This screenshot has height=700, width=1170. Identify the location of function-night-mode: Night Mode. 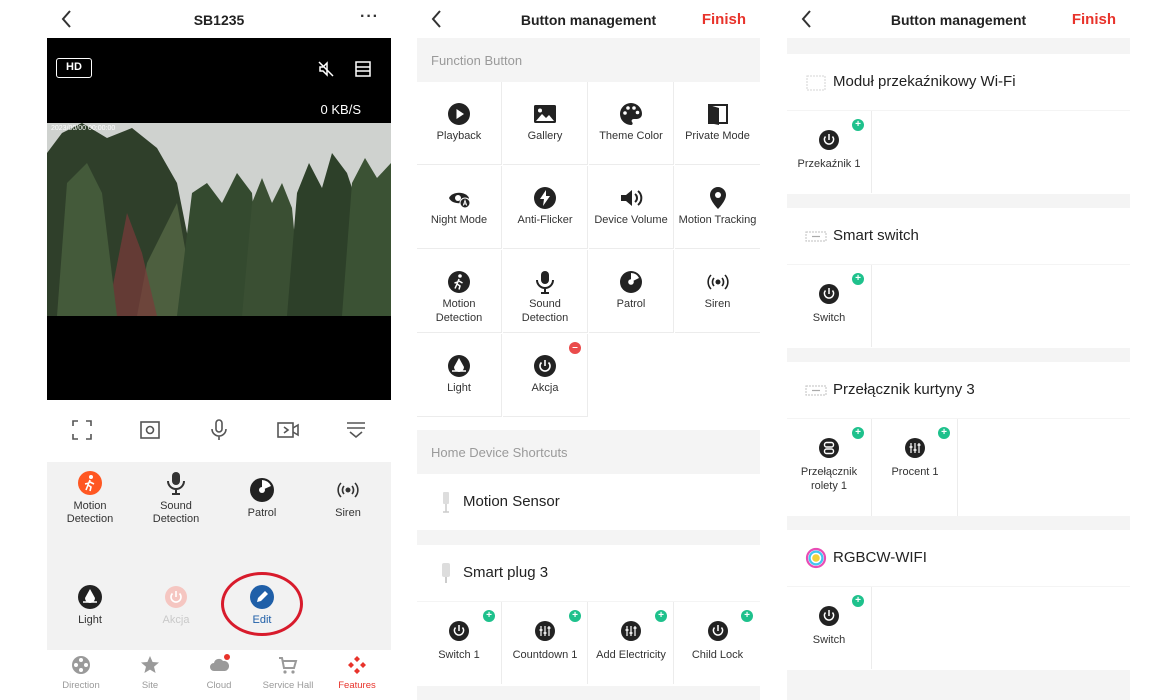
(459, 207).